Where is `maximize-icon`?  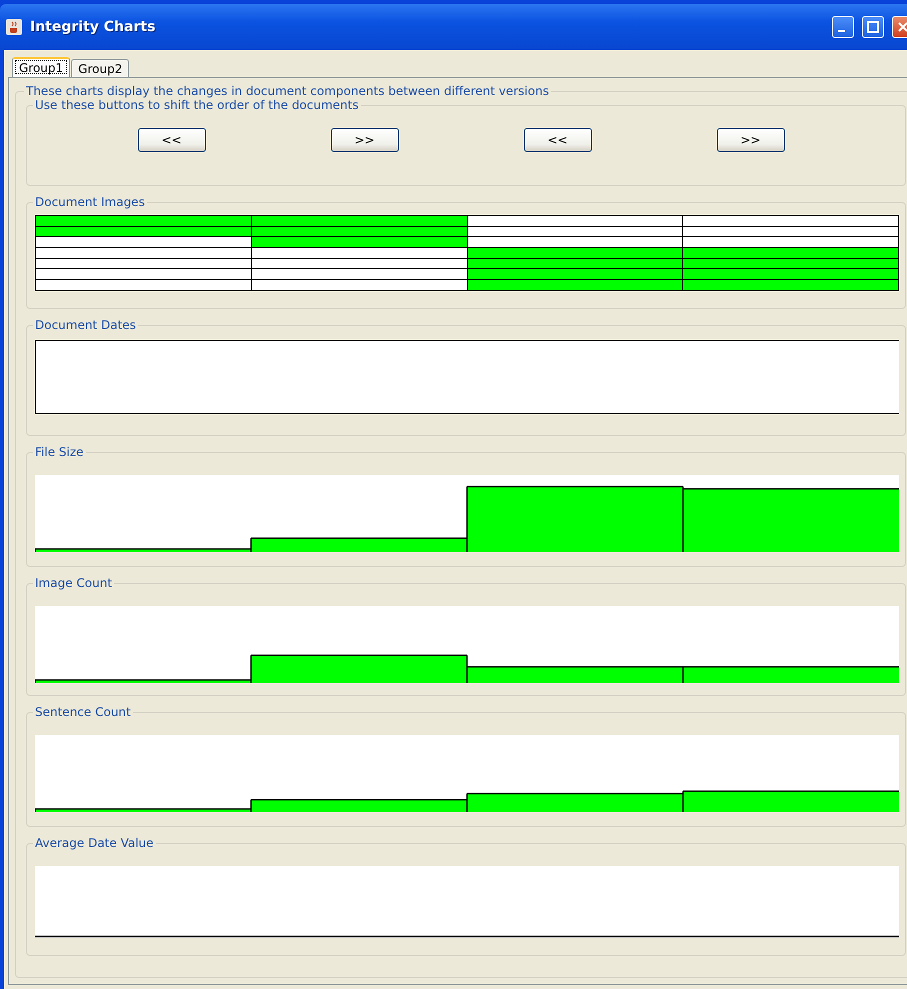
maximize-icon is located at coordinates (873, 27).